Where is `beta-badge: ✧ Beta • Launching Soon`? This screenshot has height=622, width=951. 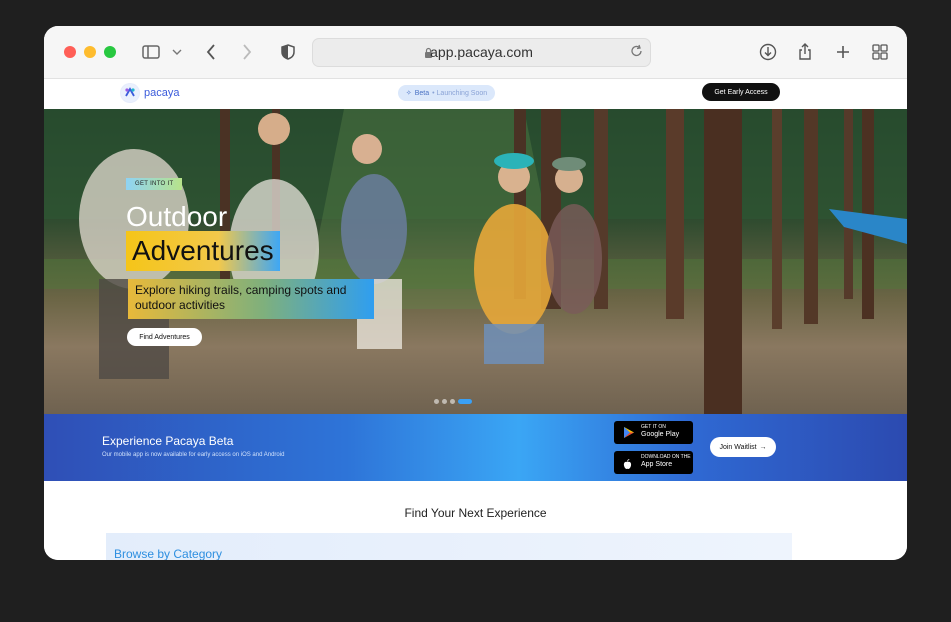 beta-badge: ✧ Beta • Launching Soon is located at coordinates (446, 93).